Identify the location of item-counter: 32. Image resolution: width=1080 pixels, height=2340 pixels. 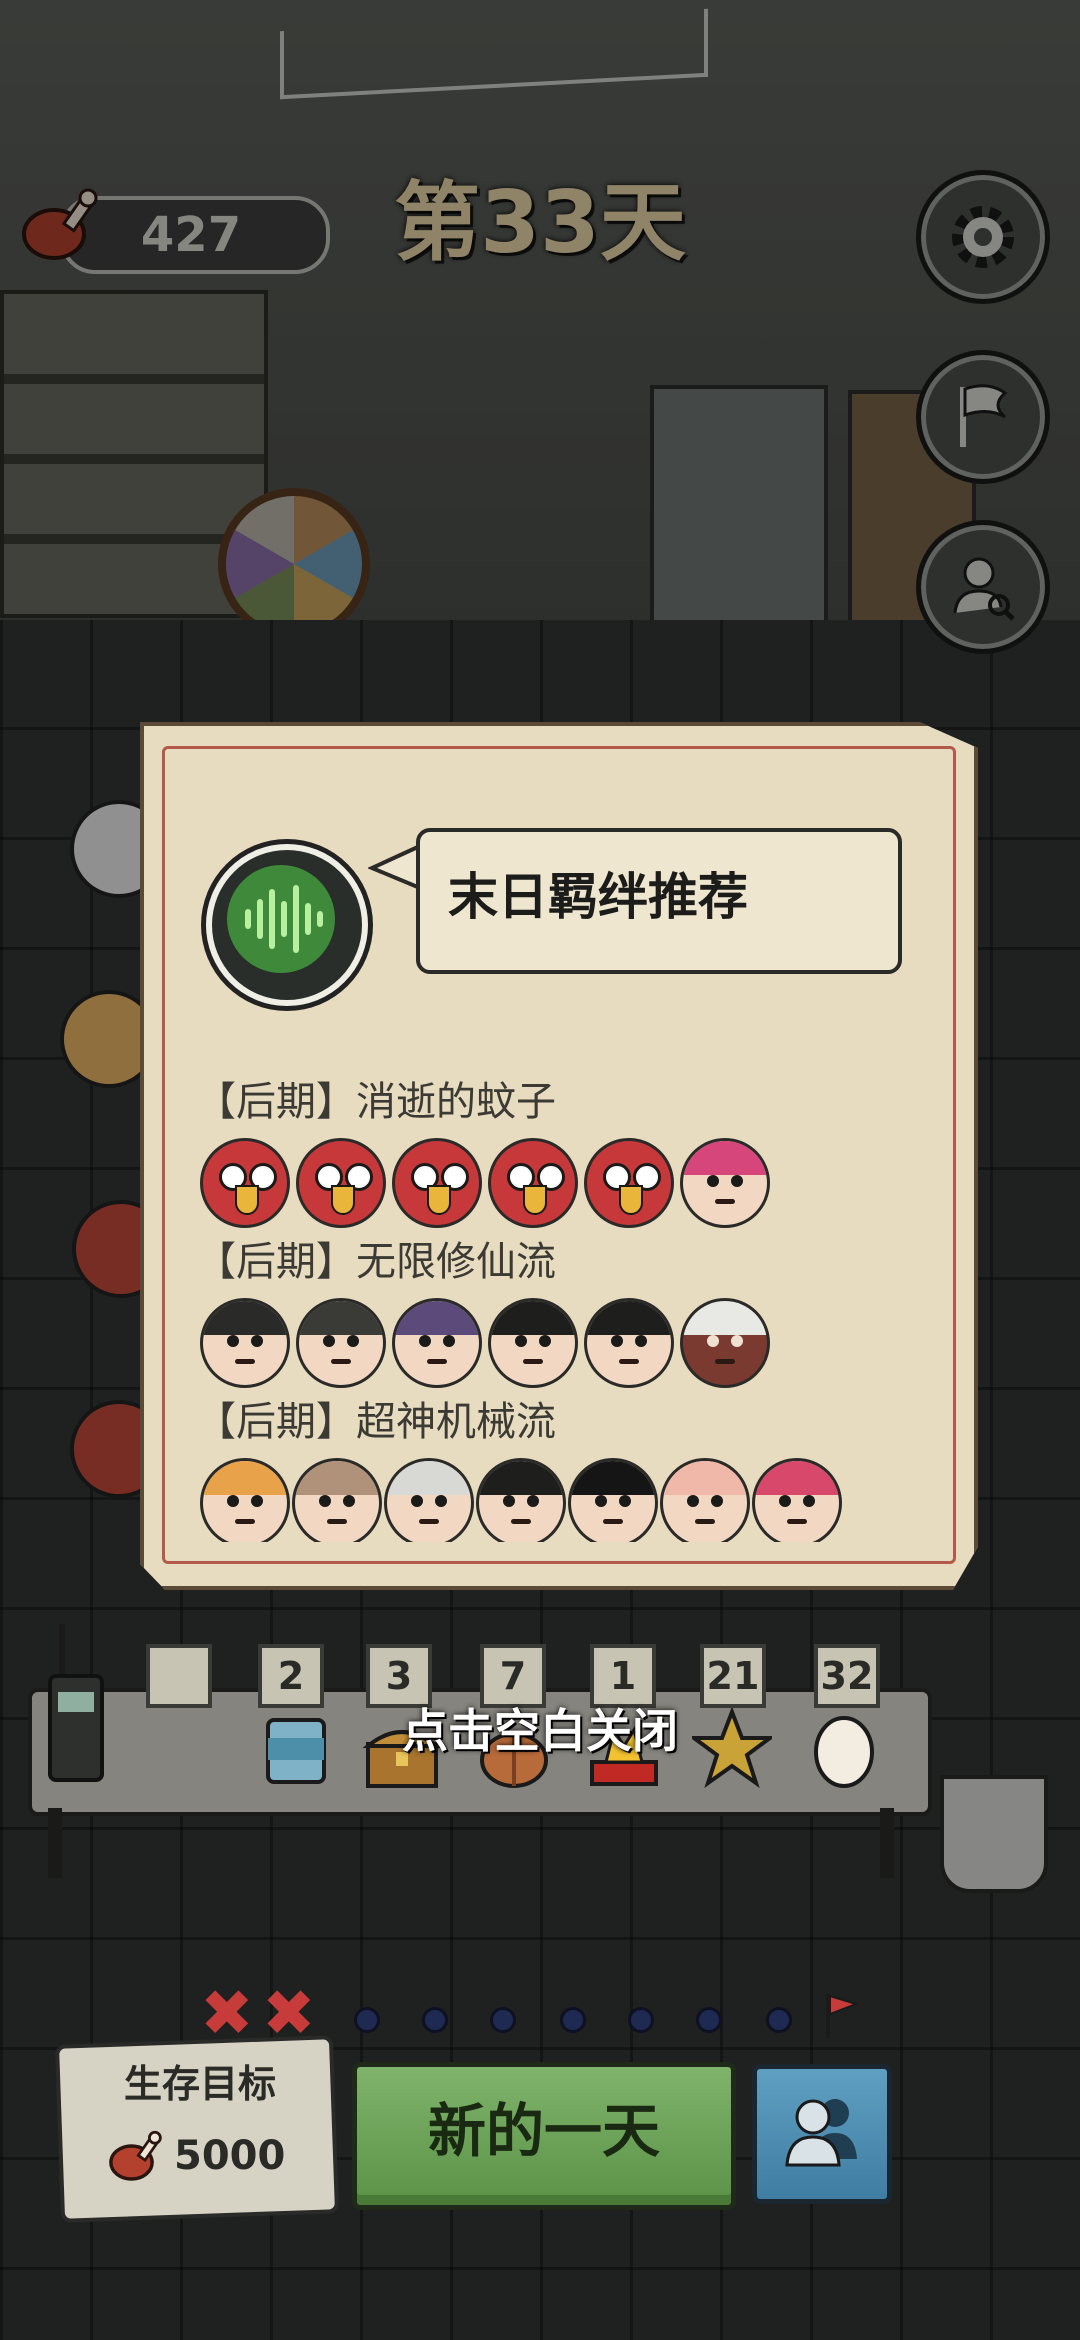
(847, 1676).